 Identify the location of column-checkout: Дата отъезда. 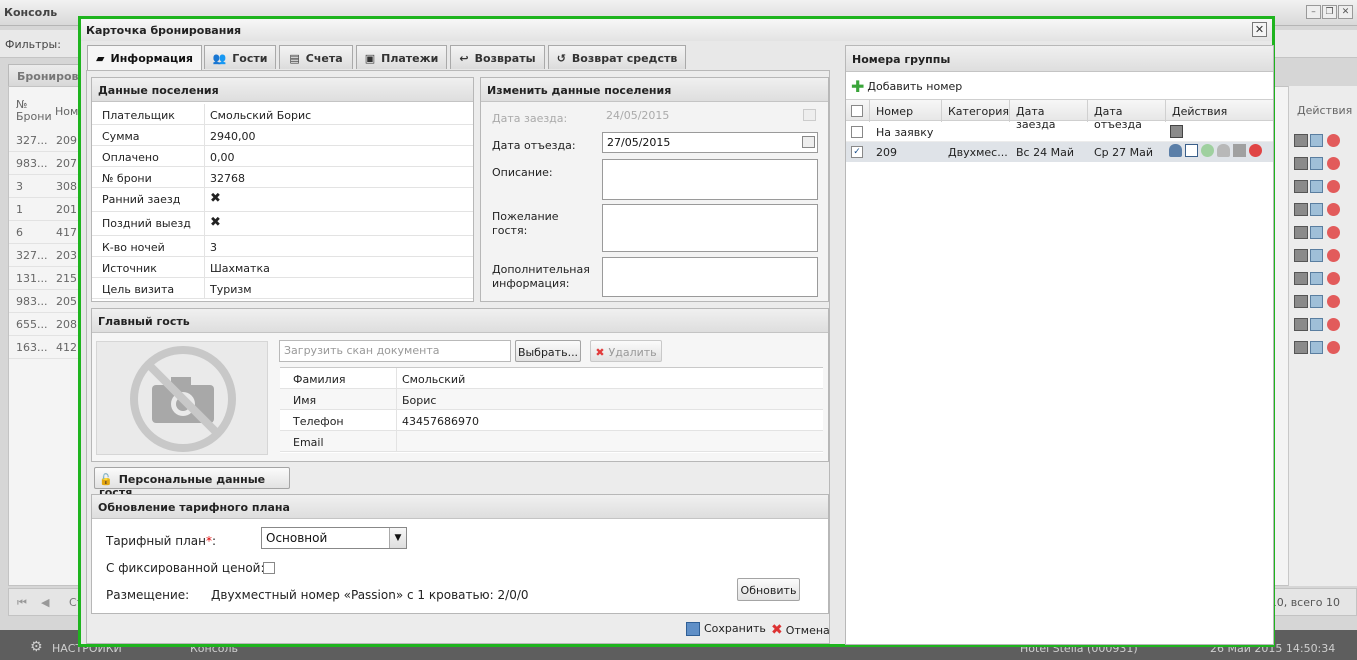
(1127, 115).